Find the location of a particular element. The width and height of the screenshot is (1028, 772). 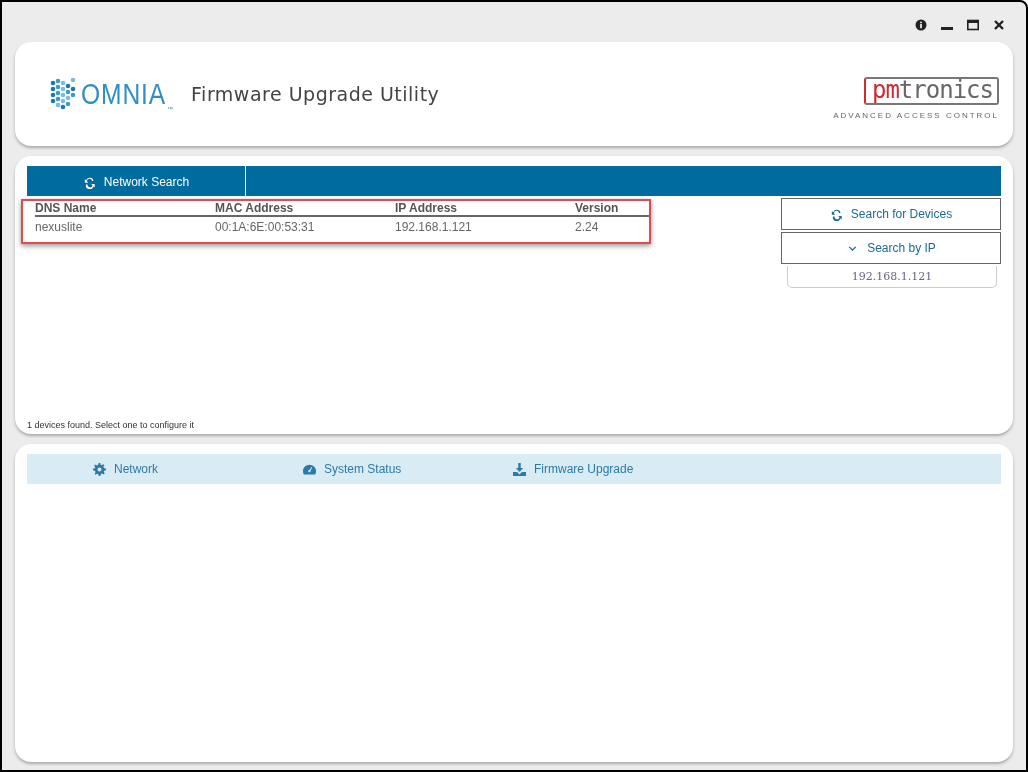

gauge-icon is located at coordinates (309, 469).